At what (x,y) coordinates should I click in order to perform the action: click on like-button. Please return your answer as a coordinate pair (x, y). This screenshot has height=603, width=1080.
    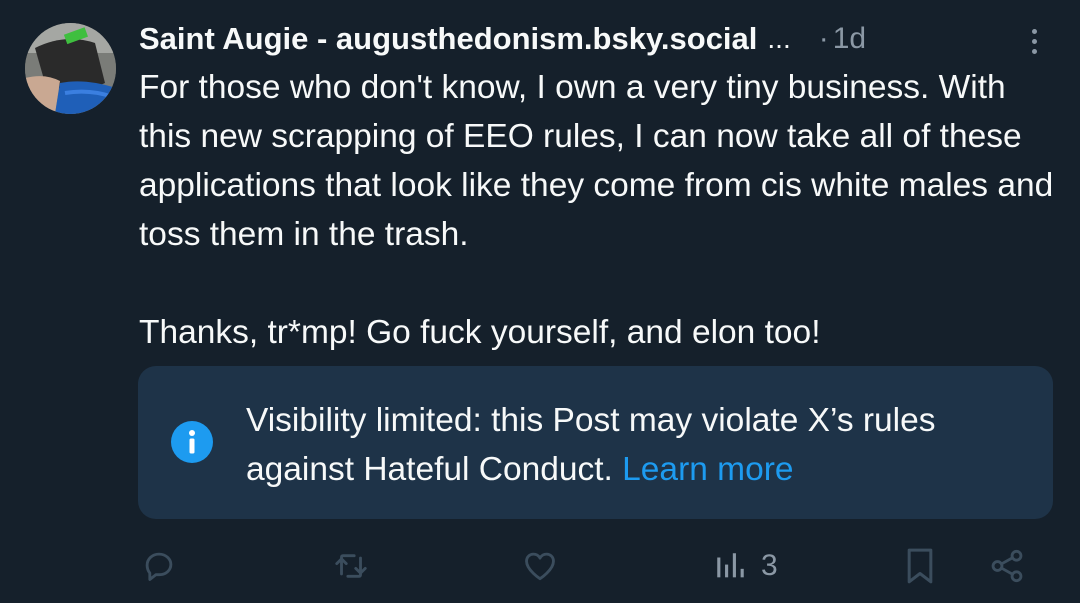
    Looking at the image, I should click on (540, 566).